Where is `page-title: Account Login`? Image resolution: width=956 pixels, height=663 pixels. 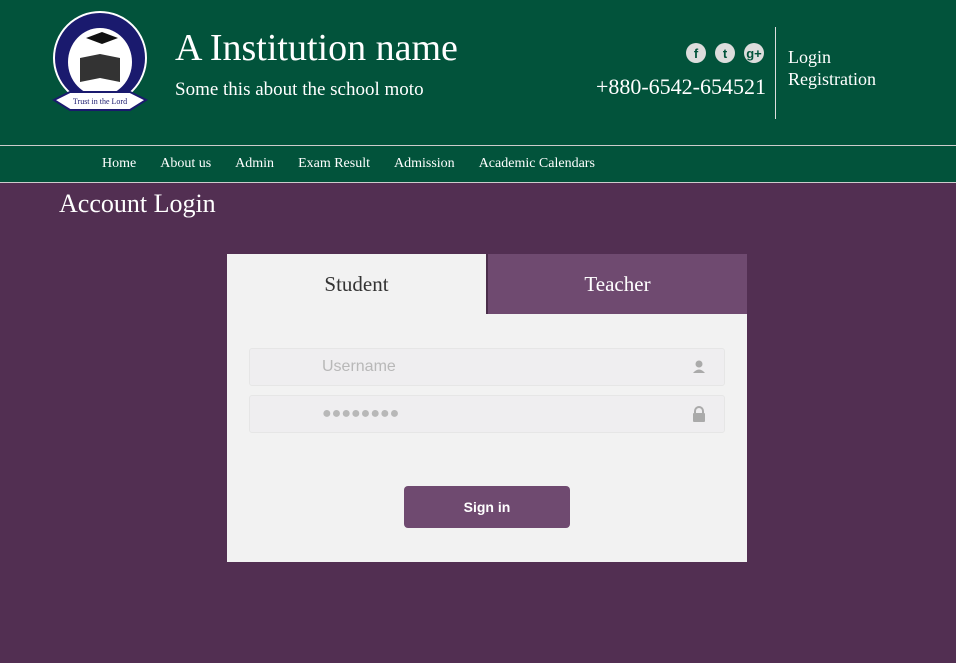 page-title: Account Login is located at coordinates (137, 203).